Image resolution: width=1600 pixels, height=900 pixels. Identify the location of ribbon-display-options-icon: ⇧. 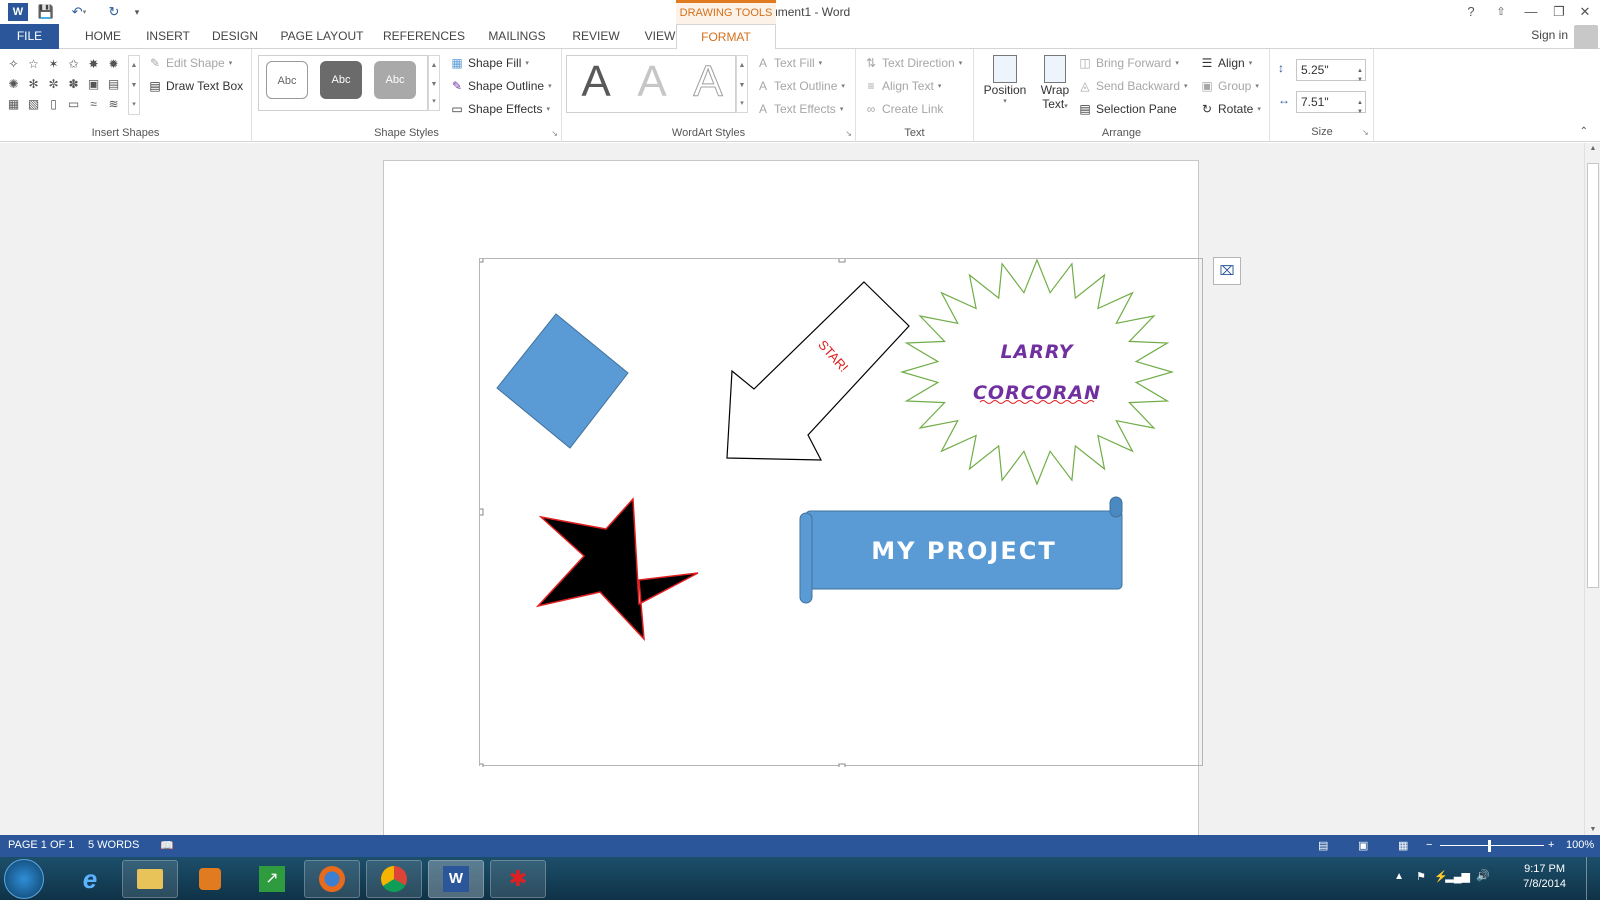
(1501, 12).